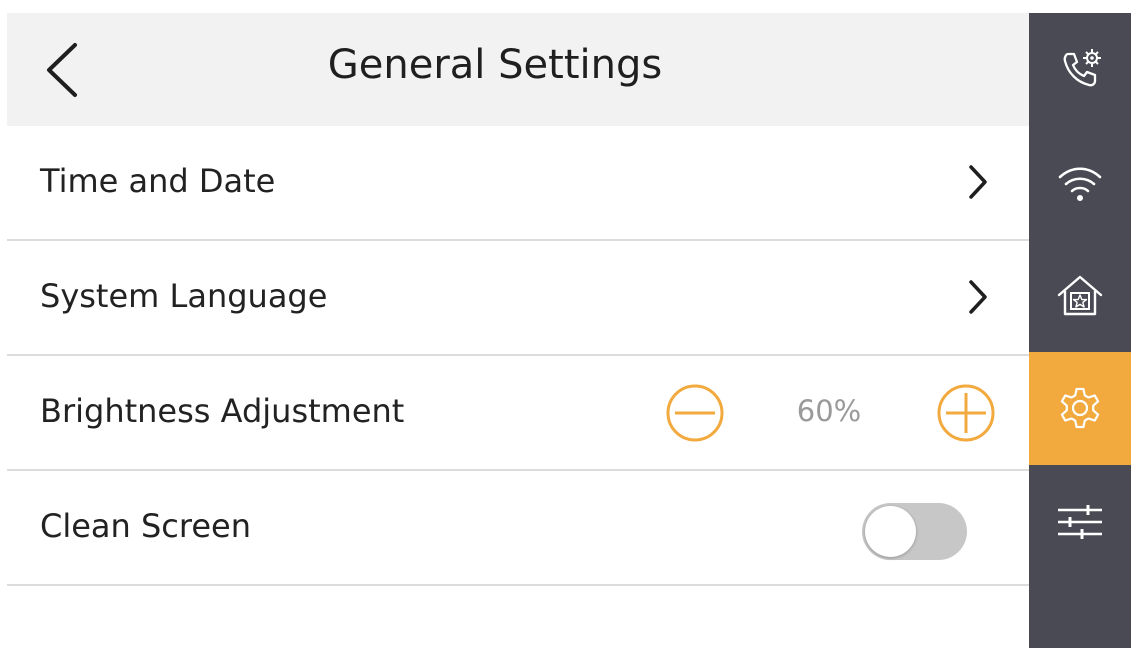 The width and height of the screenshot is (1131, 648). I want to click on wifi-icon, so click(1080, 183).